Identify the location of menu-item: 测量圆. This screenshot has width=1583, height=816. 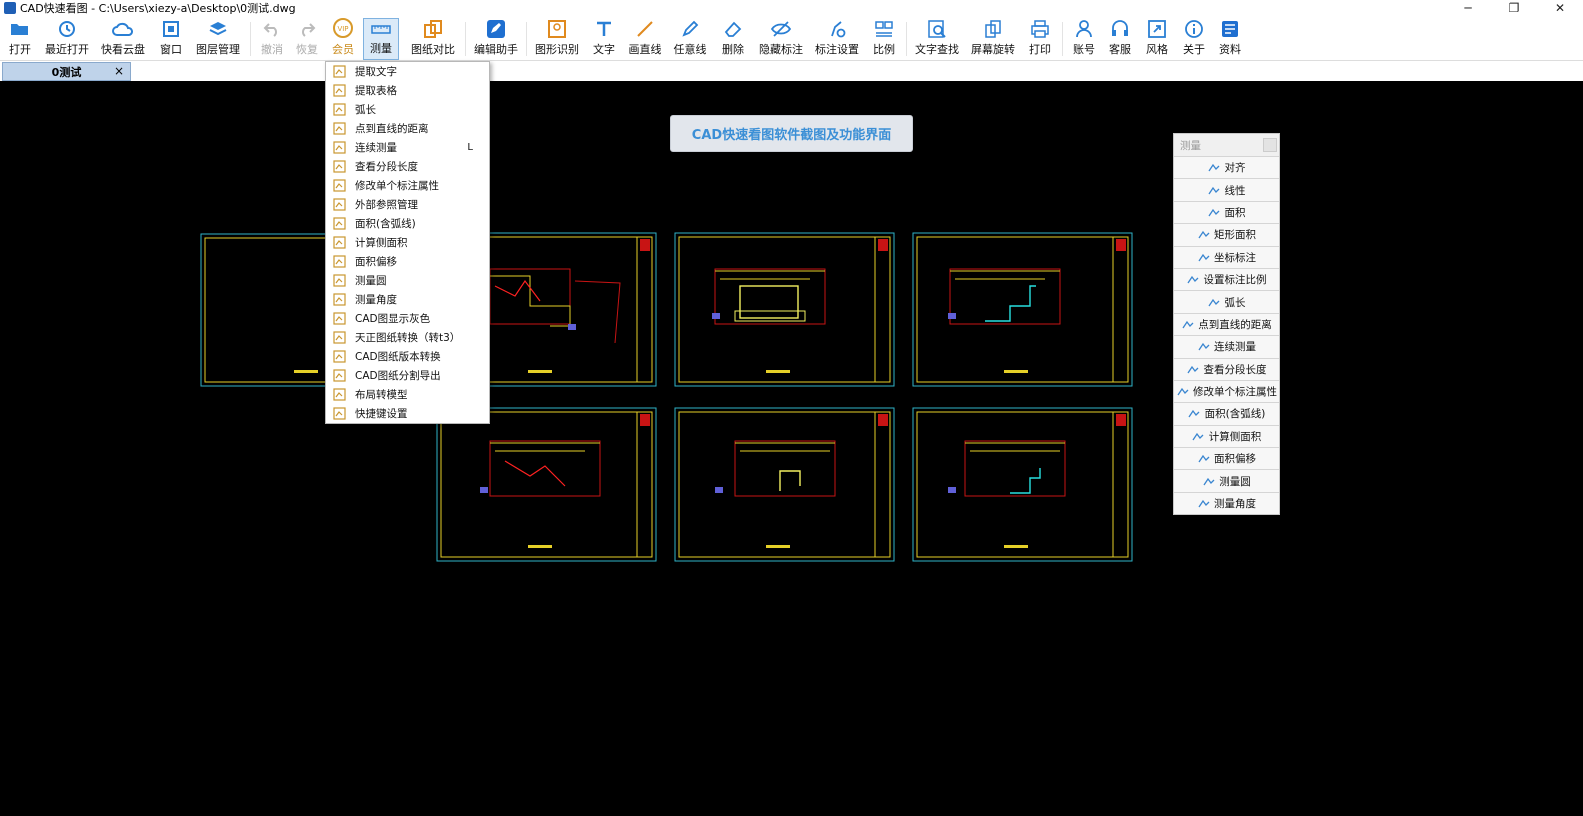
(407, 280).